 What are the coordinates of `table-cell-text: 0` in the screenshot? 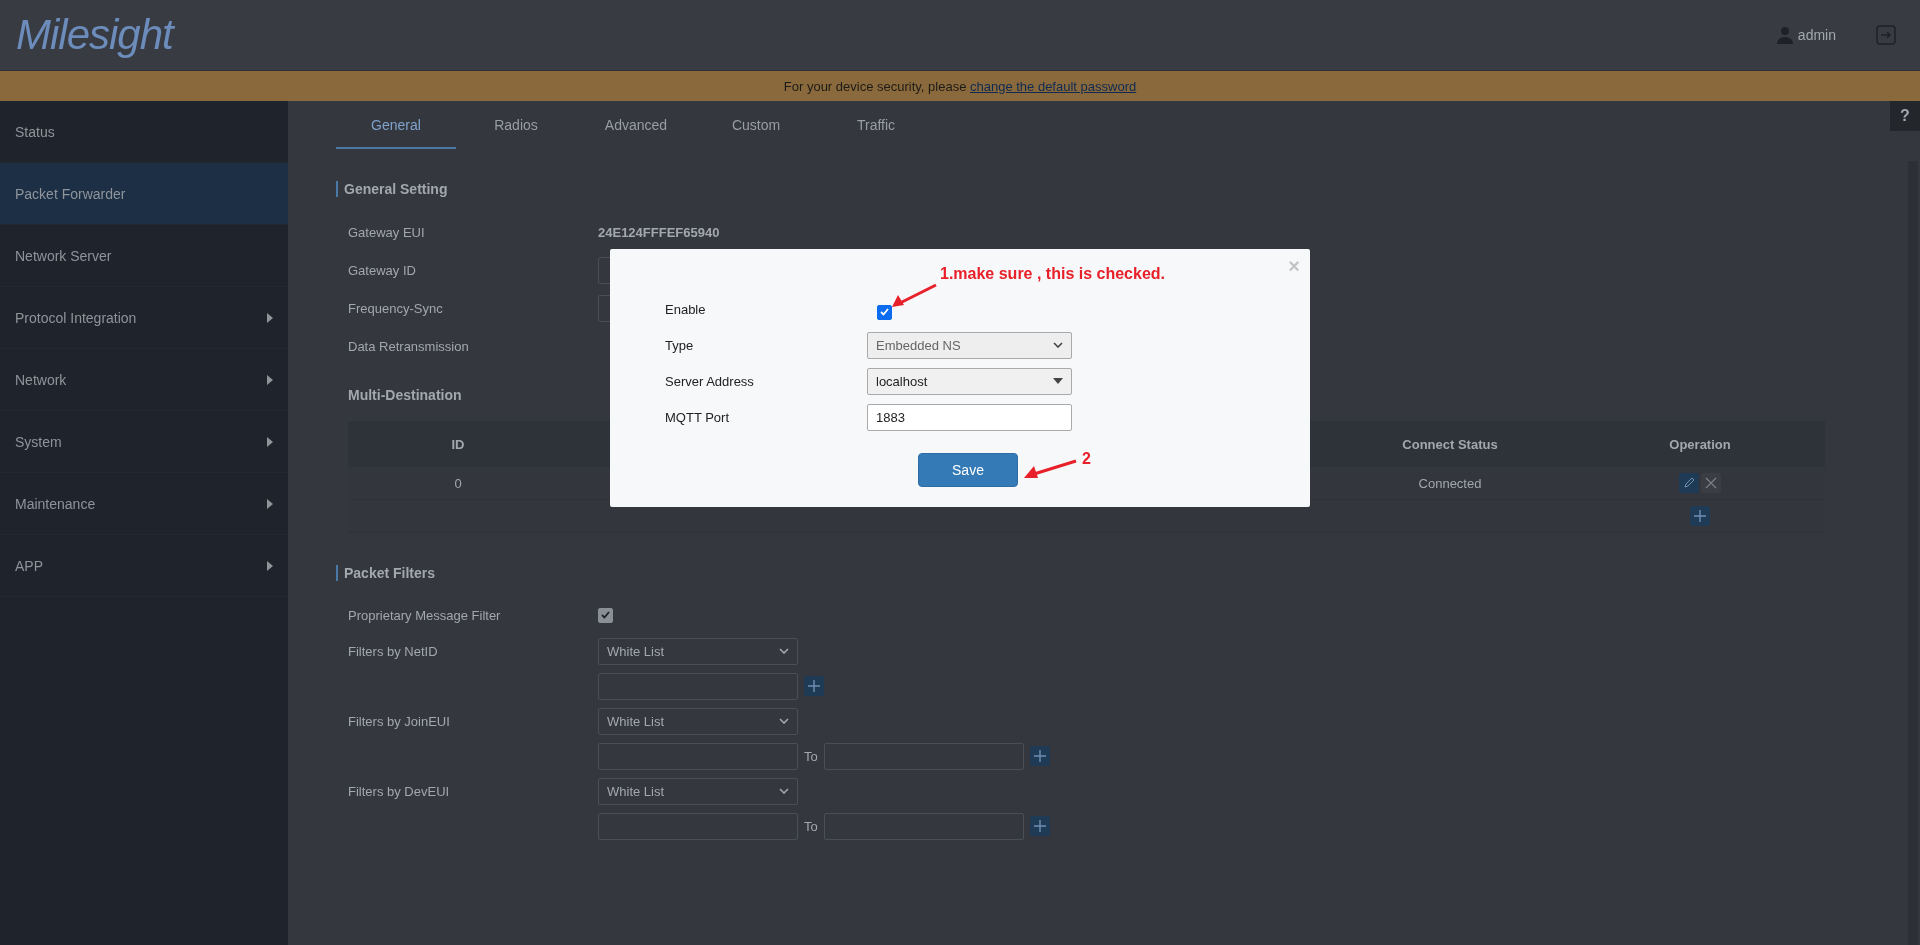 It's located at (458, 483).